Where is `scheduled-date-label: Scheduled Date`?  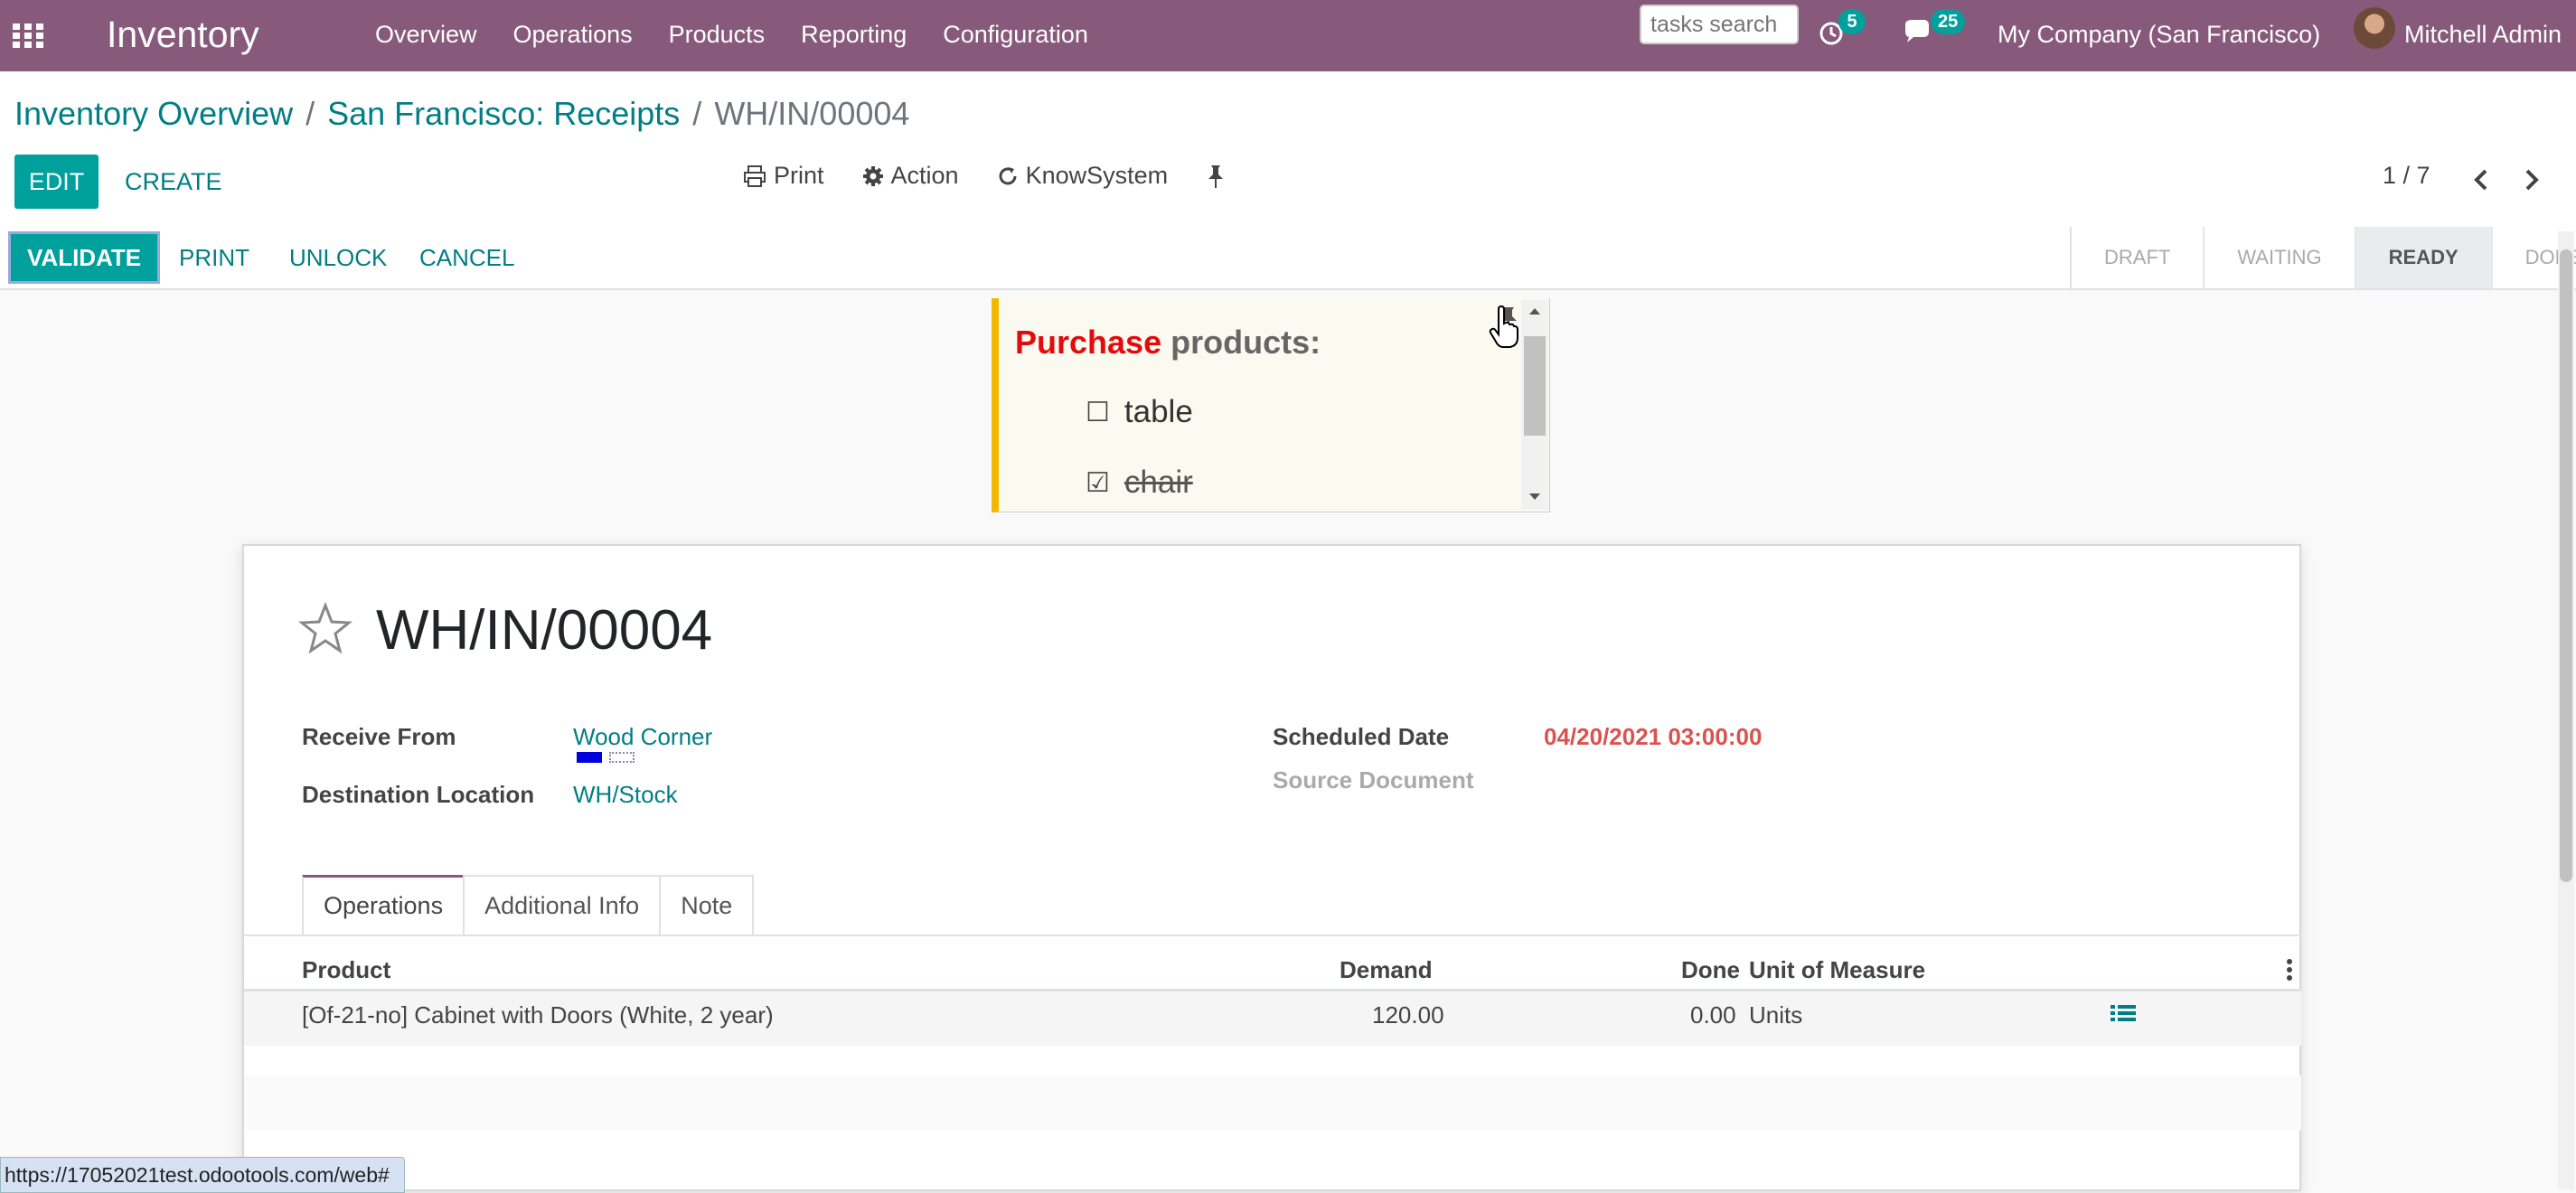
scheduled-date-label: Scheduled Date is located at coordinates (1361, 737).